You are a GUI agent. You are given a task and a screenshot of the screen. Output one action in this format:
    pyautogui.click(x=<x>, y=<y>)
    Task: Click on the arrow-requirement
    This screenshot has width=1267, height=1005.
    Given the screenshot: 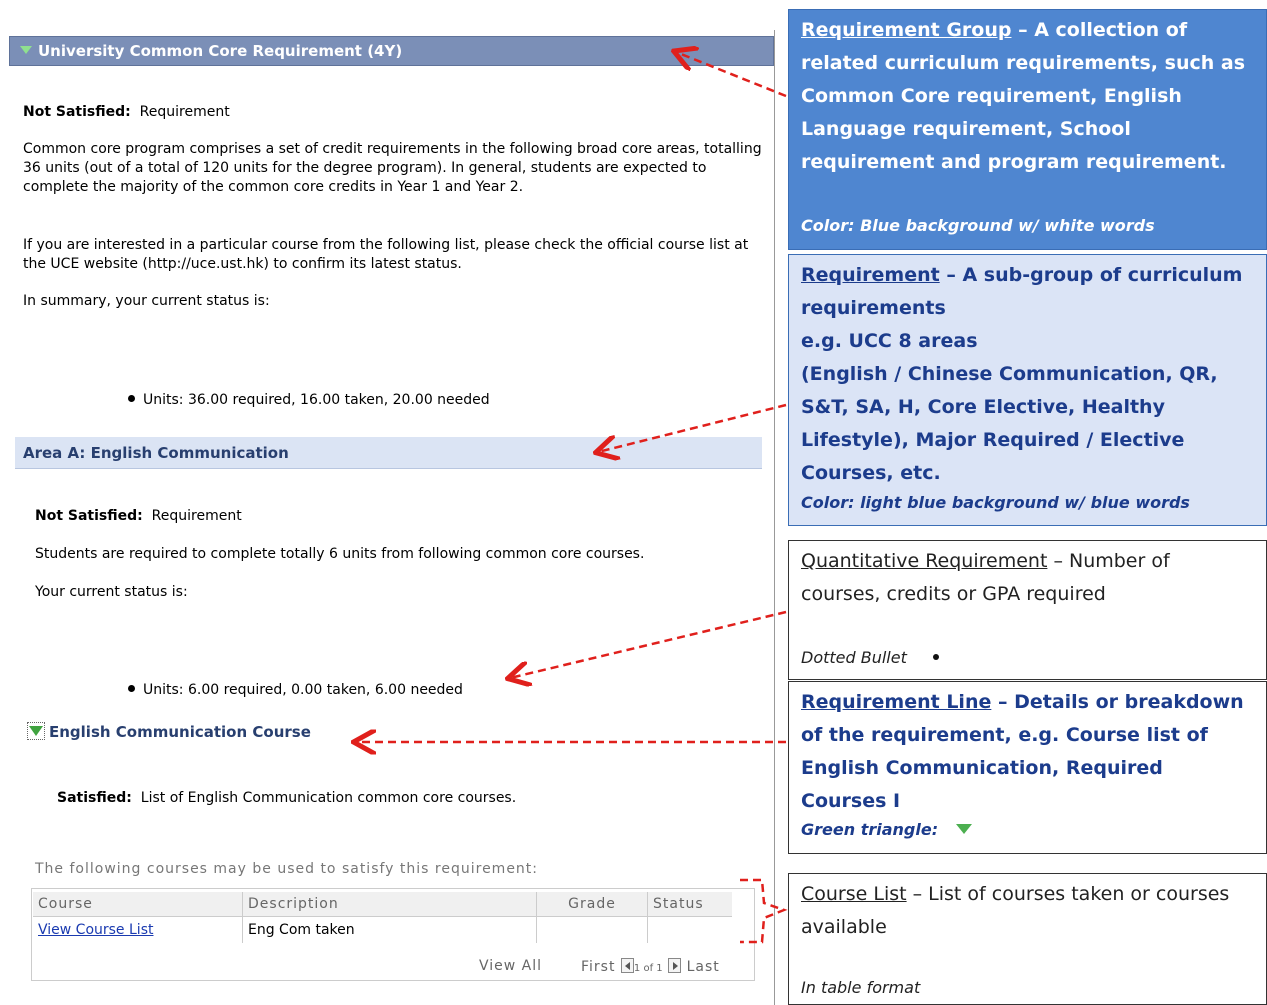 What is the action you would take?
    pyautogui.click(x=692, y=427)
    